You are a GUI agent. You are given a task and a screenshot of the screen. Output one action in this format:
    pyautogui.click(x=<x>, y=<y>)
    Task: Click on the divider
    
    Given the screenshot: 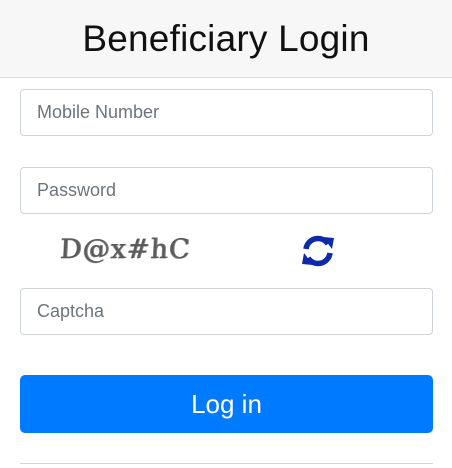 What is the action you would take?
    pyautogui.click(x=226, y=463)
    